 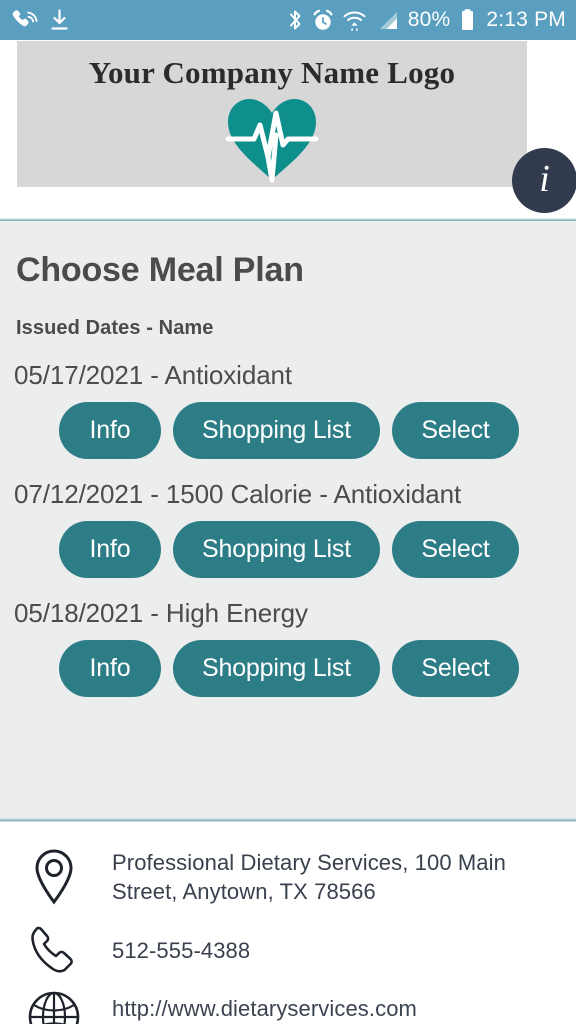 I want to click on status-bar: 80% 2:13 PM, so click(x=288, y=20).